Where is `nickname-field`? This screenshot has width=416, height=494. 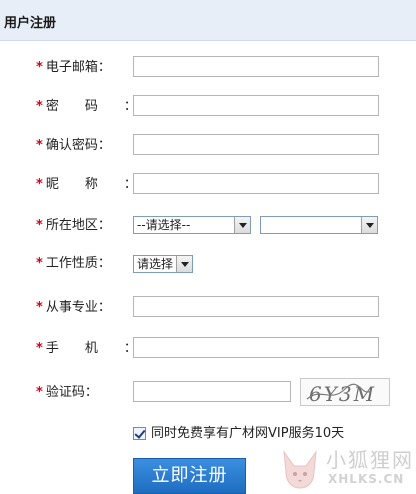 nickname-field is located at coordinates (256, 183).